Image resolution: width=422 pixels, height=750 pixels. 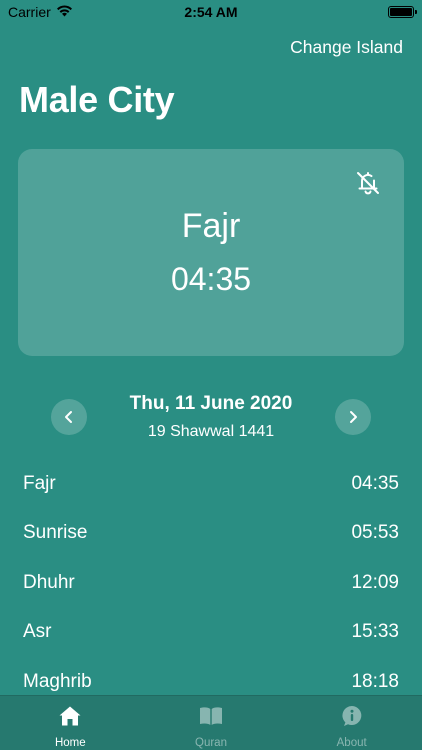 I want to click on prayer-time: 05:53, so click(x=375, y=533).